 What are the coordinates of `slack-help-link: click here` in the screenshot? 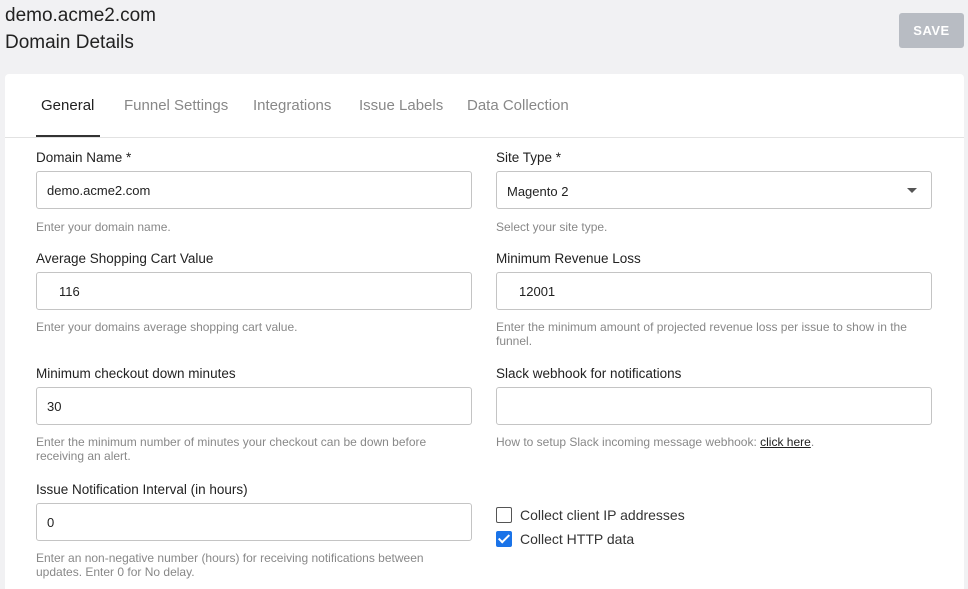 It's located at (785, 442).